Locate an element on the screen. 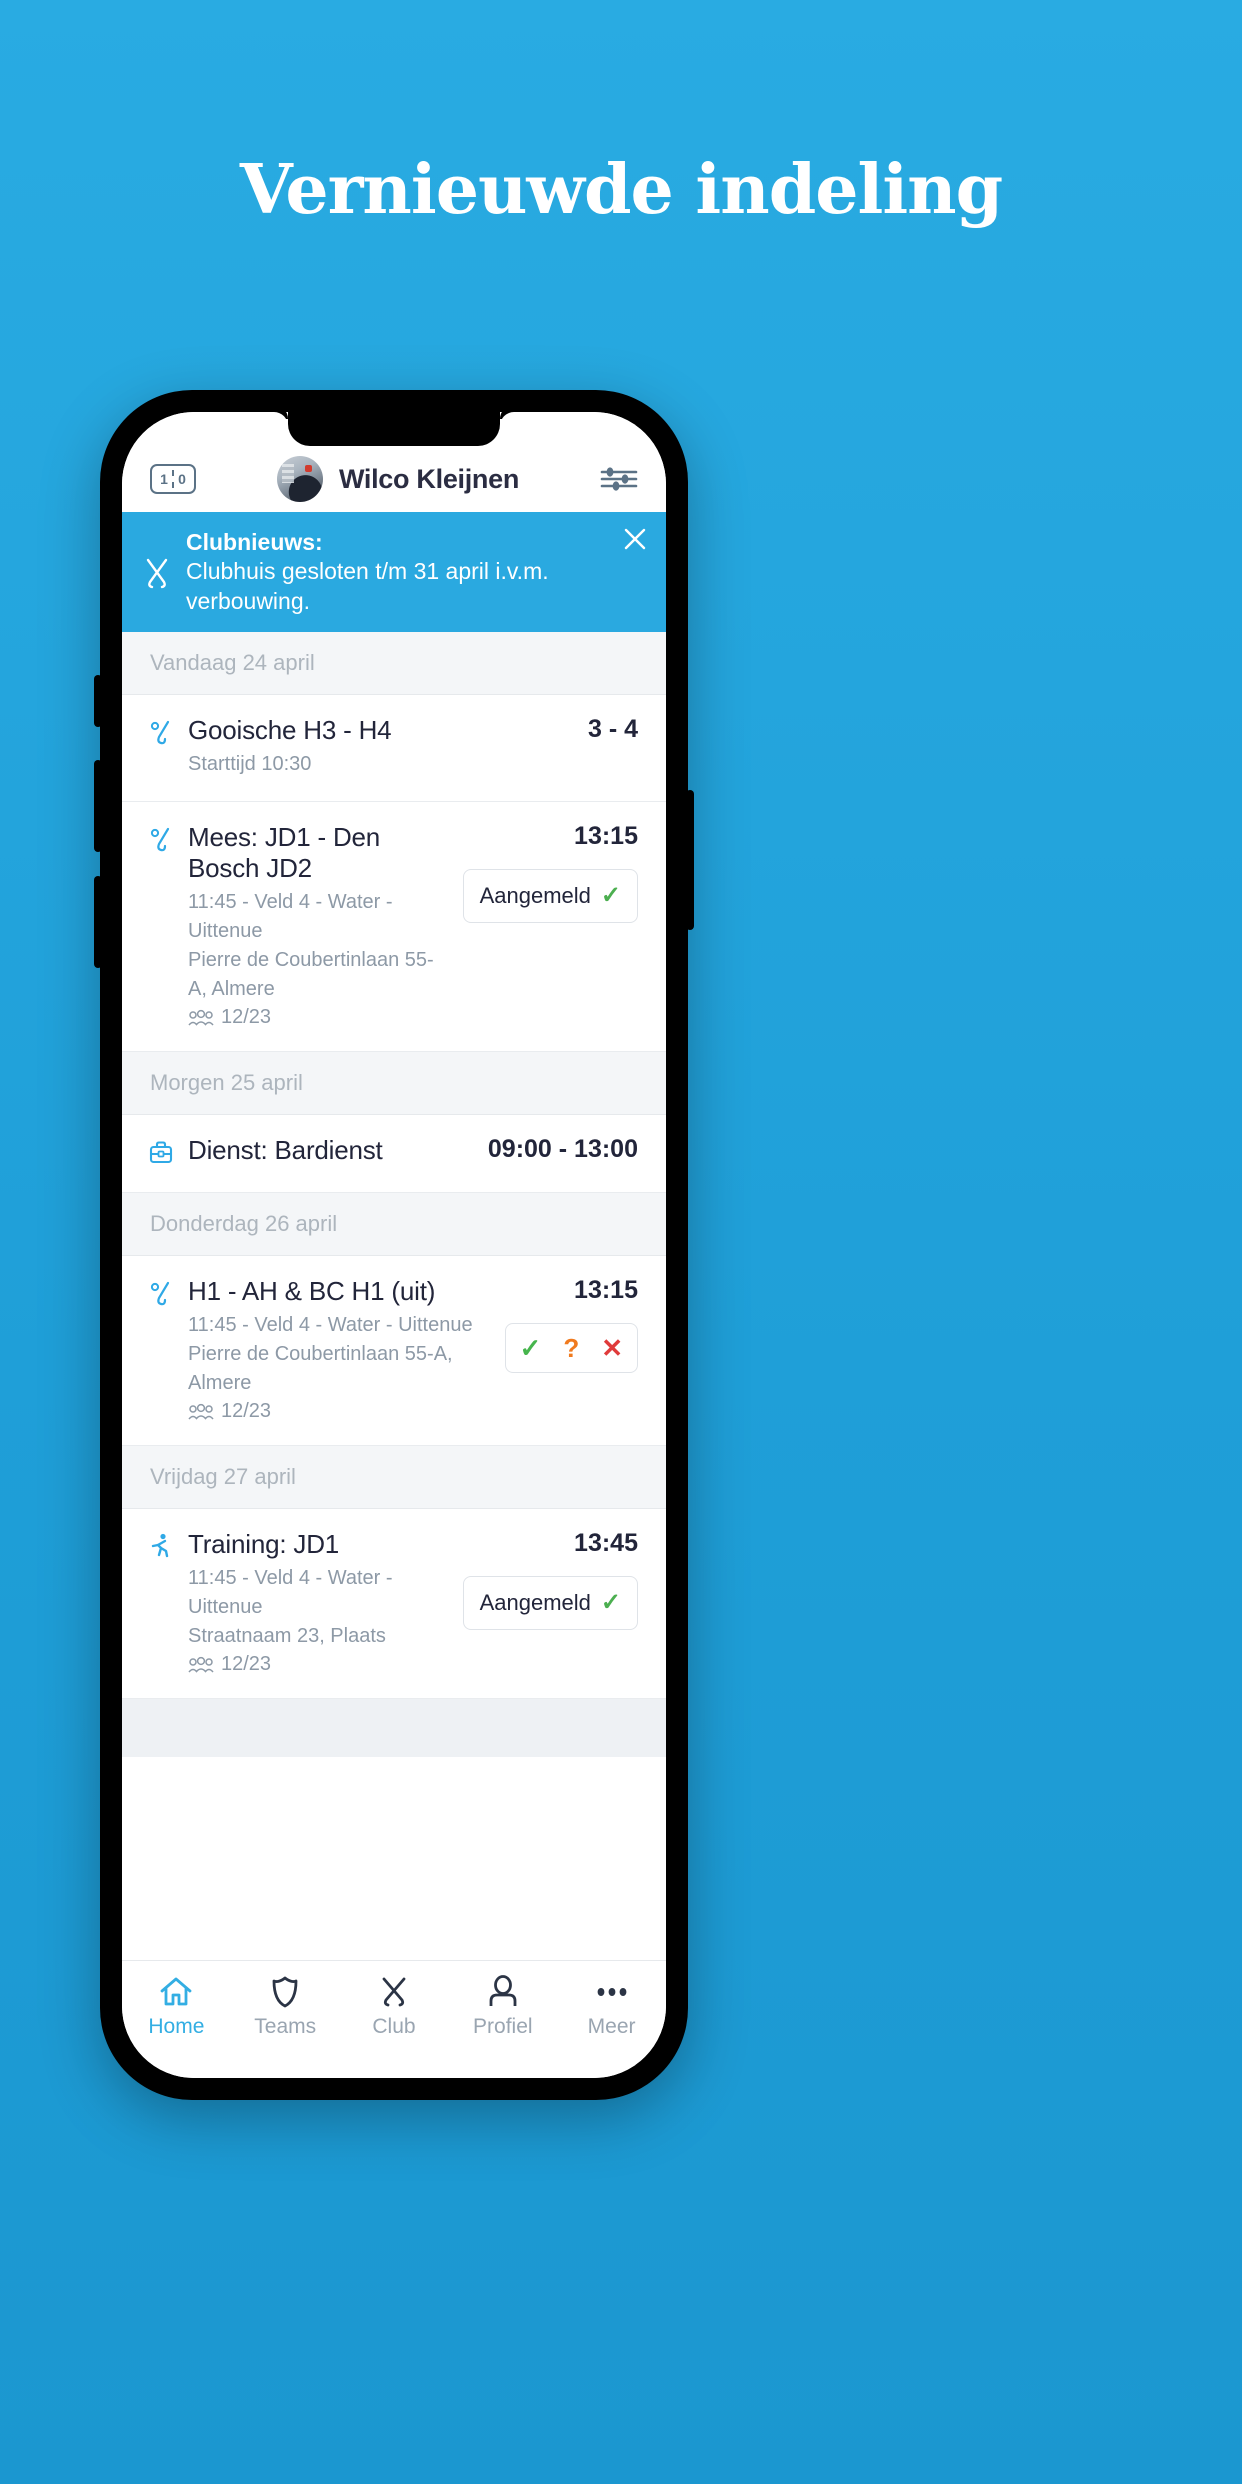  sliders-icon is located at coordinates (619, 479).